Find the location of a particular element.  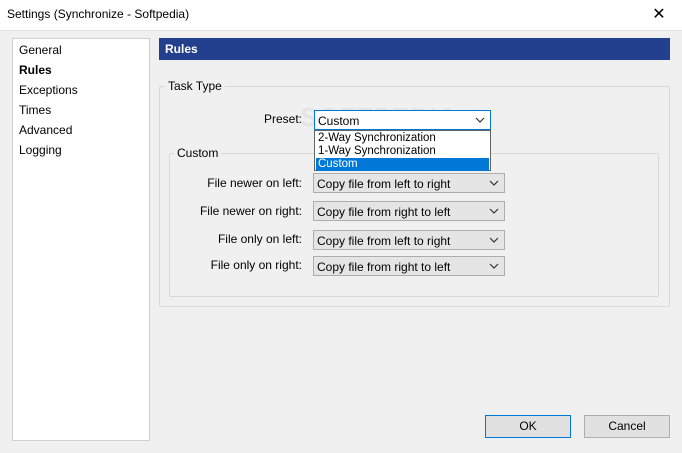

preset-label: Preset: is located at coordinates (282, 119).